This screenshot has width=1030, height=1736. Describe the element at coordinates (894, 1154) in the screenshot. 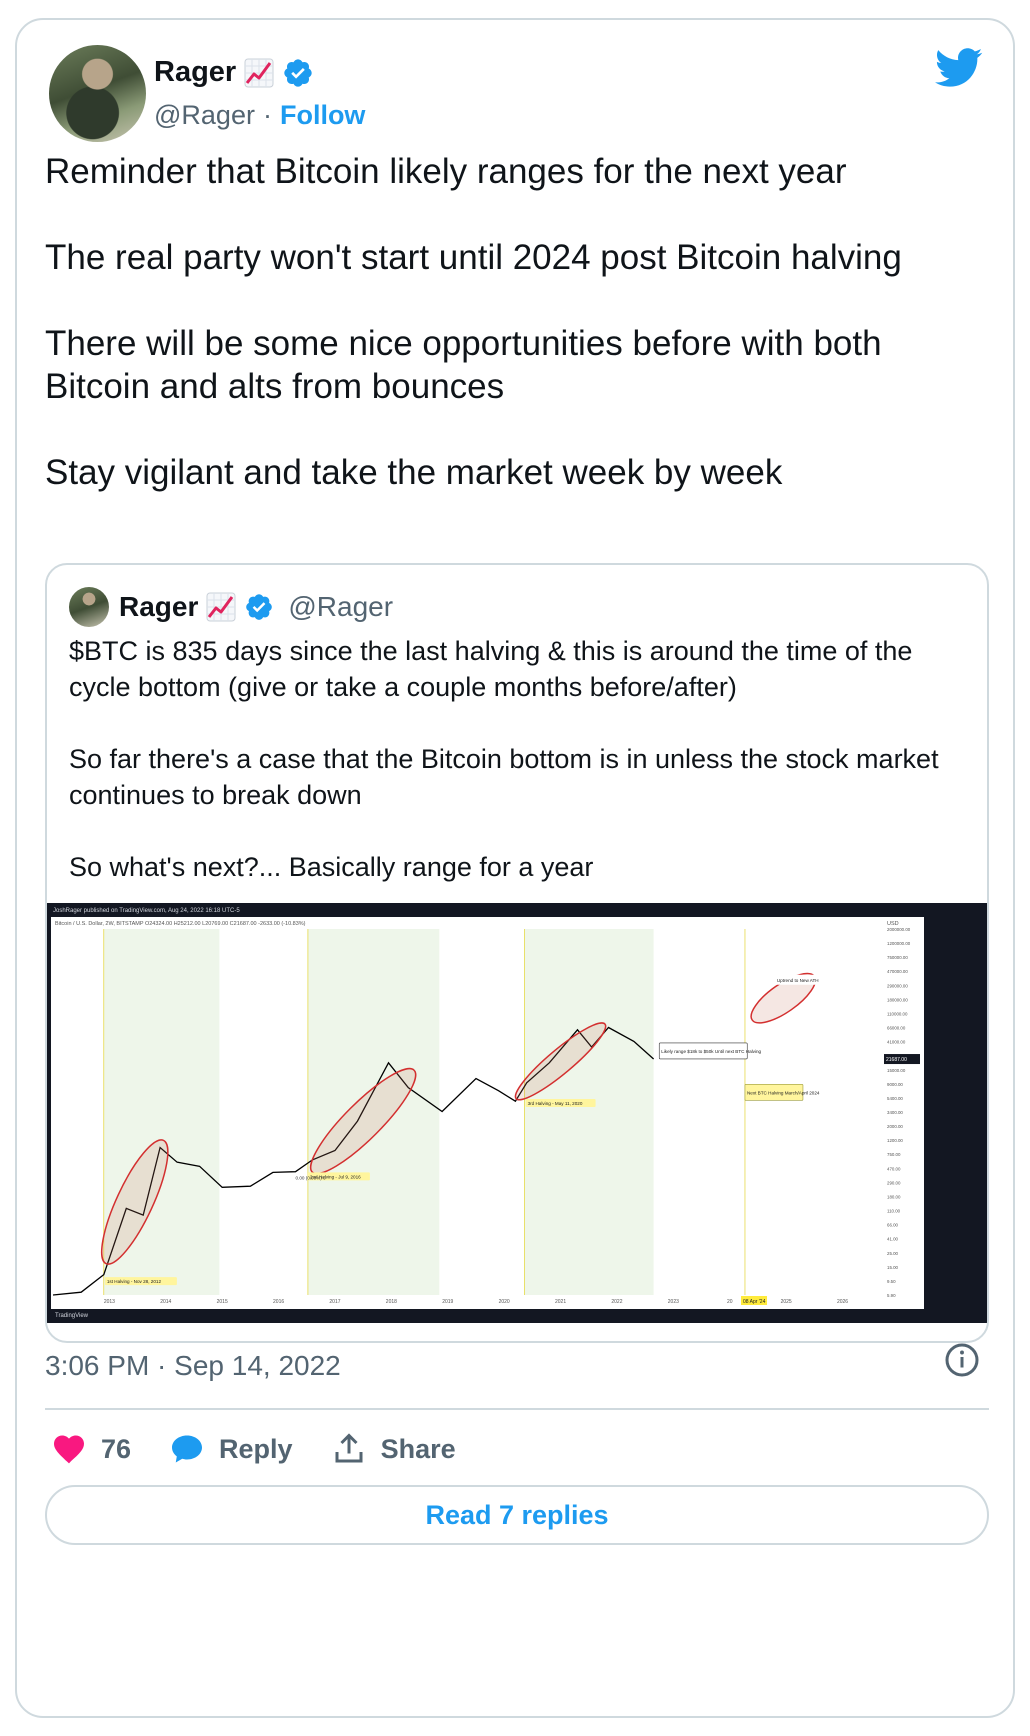

I see `y-tick-label: 750.00` at that location.